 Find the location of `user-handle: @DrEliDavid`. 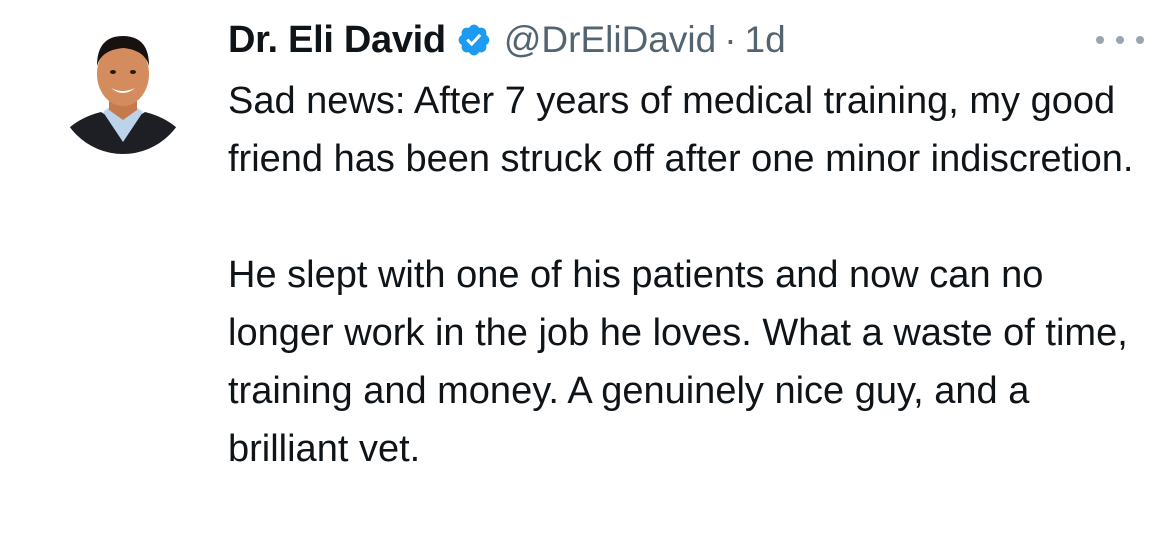

user-handle: @DrEliDavid is located at coordinates (610, 40).